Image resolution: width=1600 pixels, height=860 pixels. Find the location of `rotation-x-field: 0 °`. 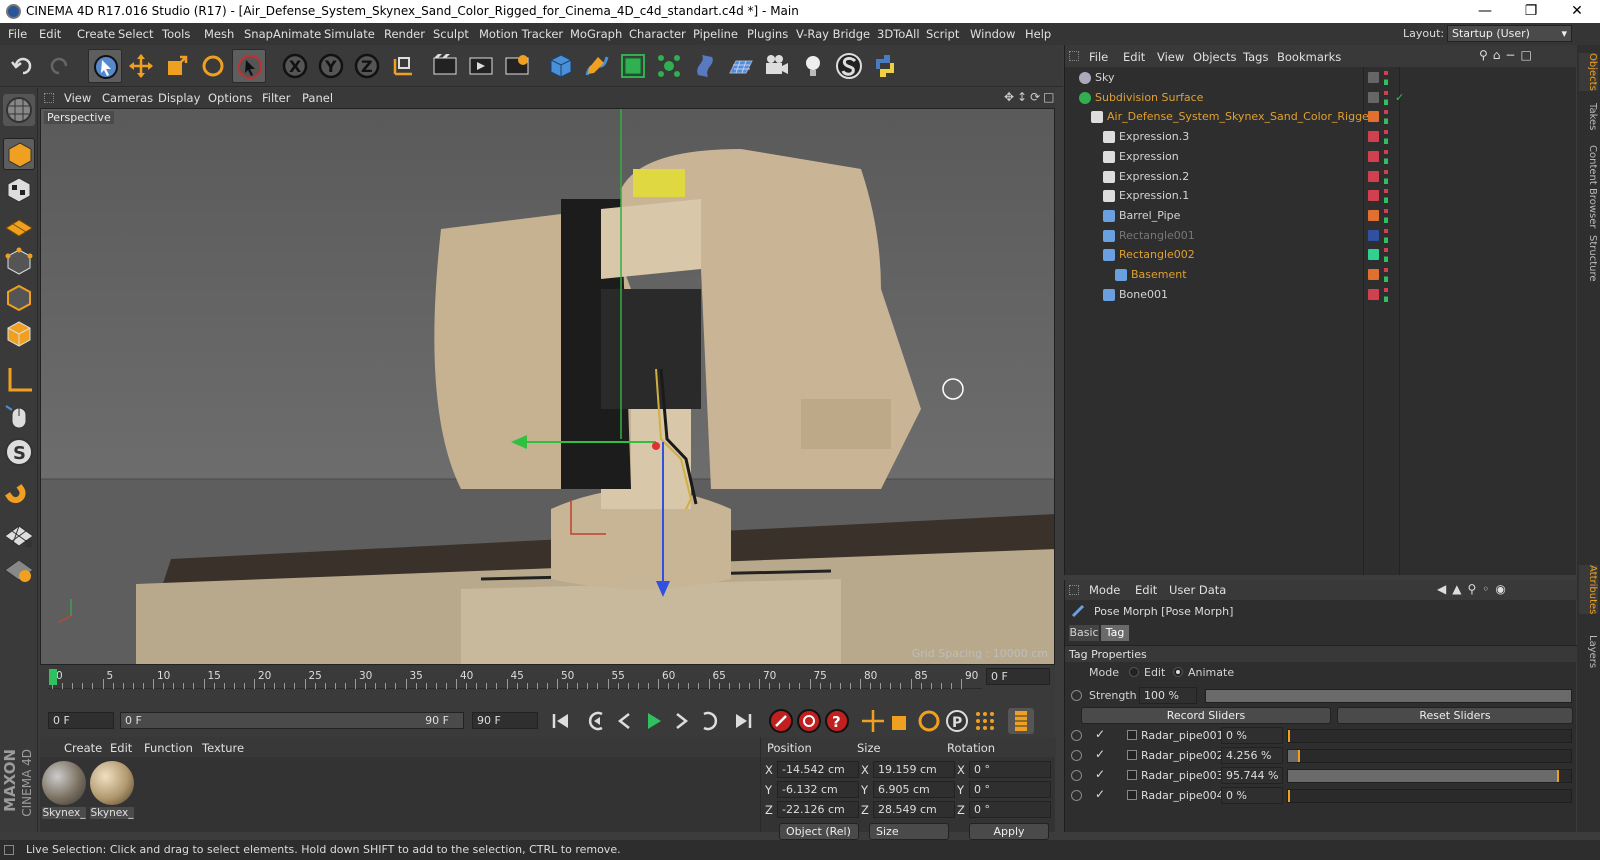

rotation-x-field: 0 ° is located at coordinates (1010, 769).